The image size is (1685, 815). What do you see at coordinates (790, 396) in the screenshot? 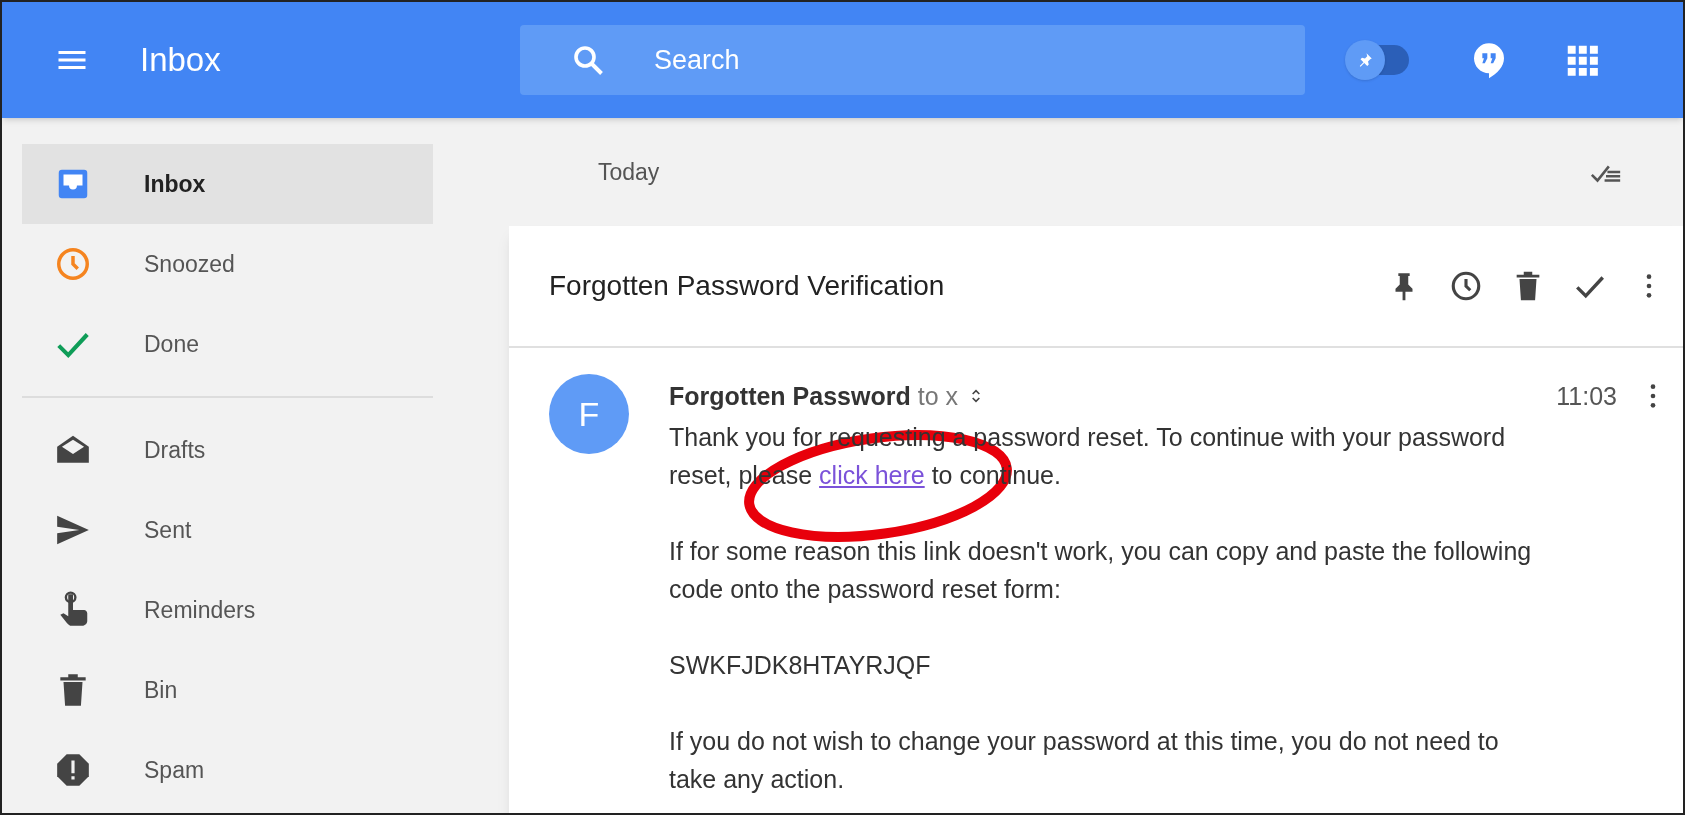
I see `sender-name: Forgotten Password` at bounding box center [790, 396].